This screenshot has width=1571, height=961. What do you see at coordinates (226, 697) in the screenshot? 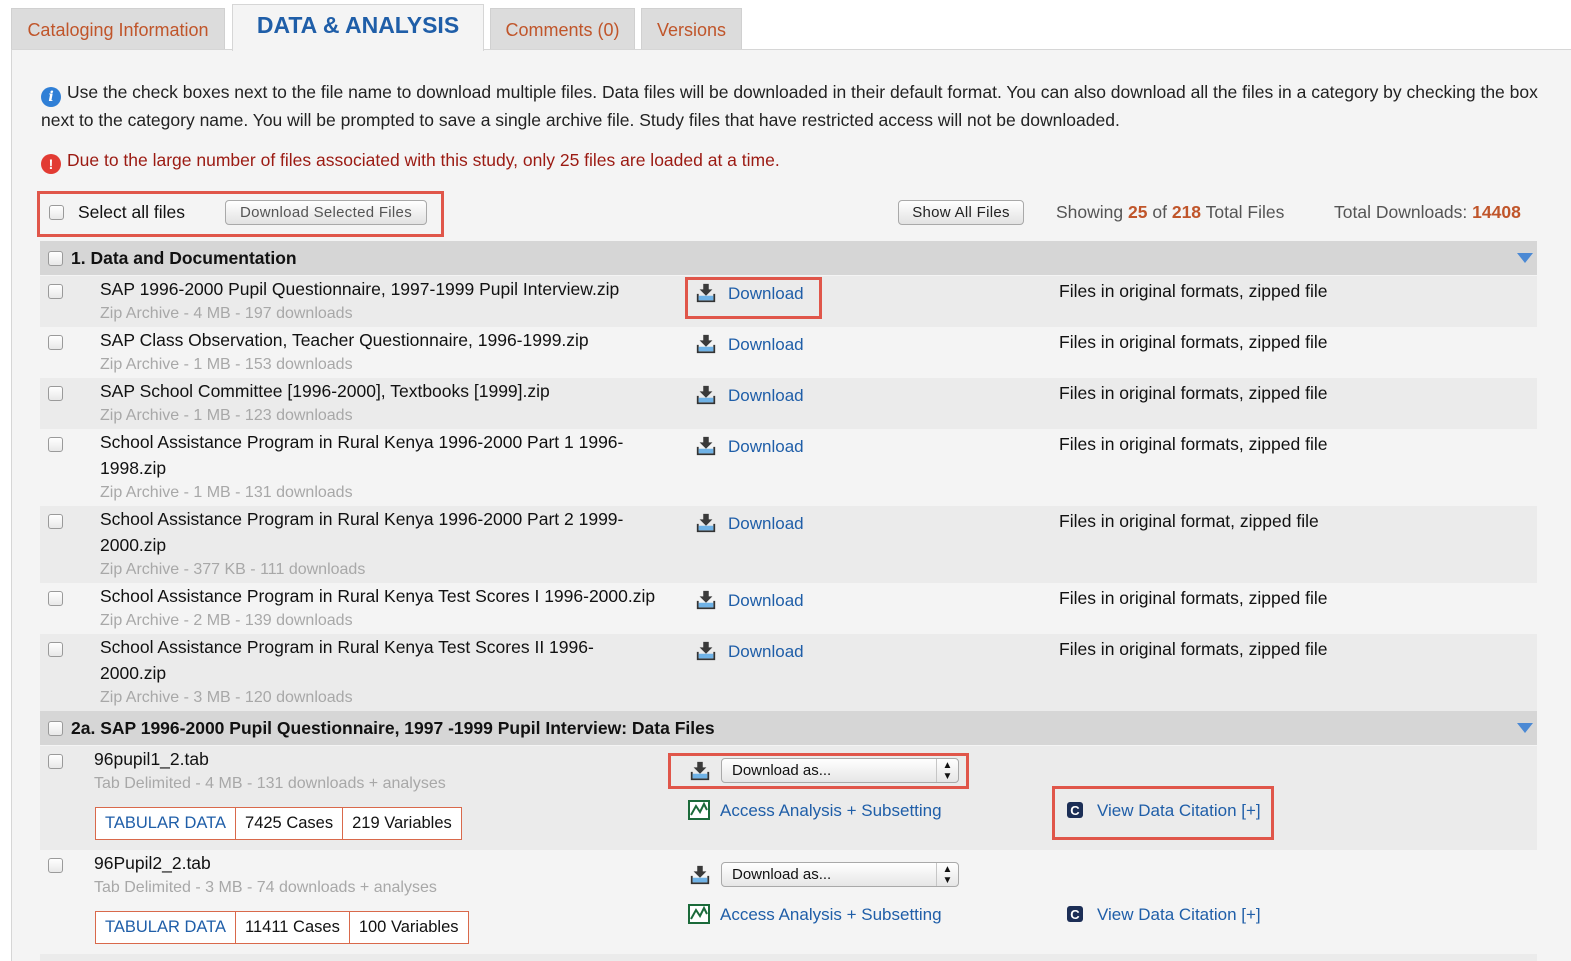
I see `file-meta: Zip Archive - 3 MB - 120 downloads` at bounding box center [226, 697].